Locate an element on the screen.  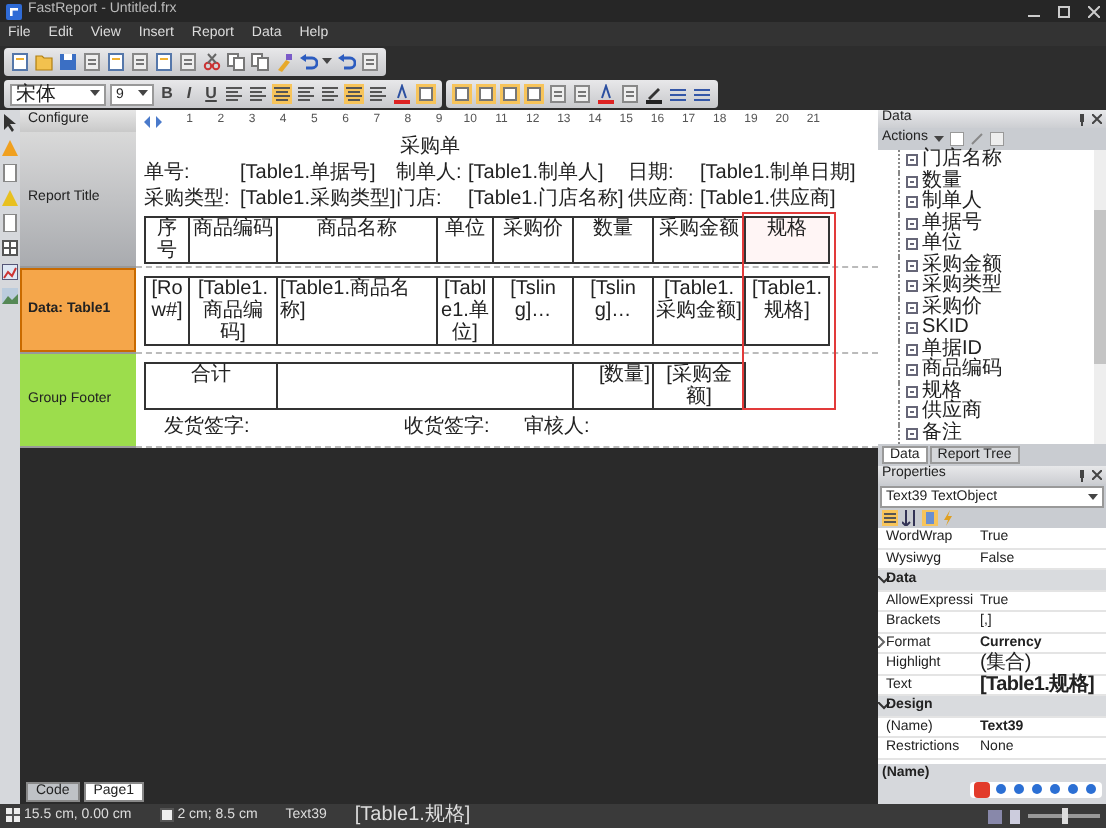
selection-frame is located at coordinates (789, 311).